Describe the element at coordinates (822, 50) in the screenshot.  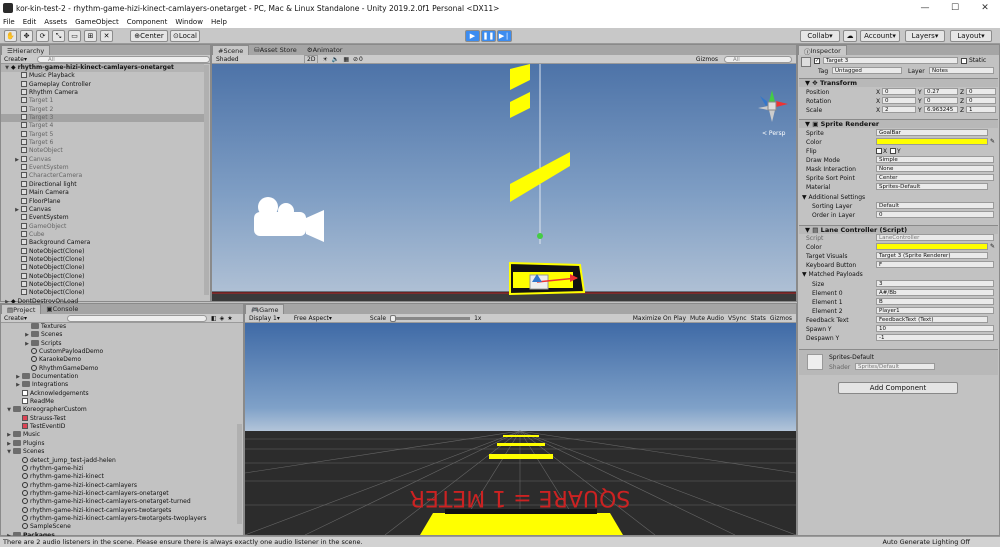
I see `tab-inspector: ⓘ Inspector` at that location.